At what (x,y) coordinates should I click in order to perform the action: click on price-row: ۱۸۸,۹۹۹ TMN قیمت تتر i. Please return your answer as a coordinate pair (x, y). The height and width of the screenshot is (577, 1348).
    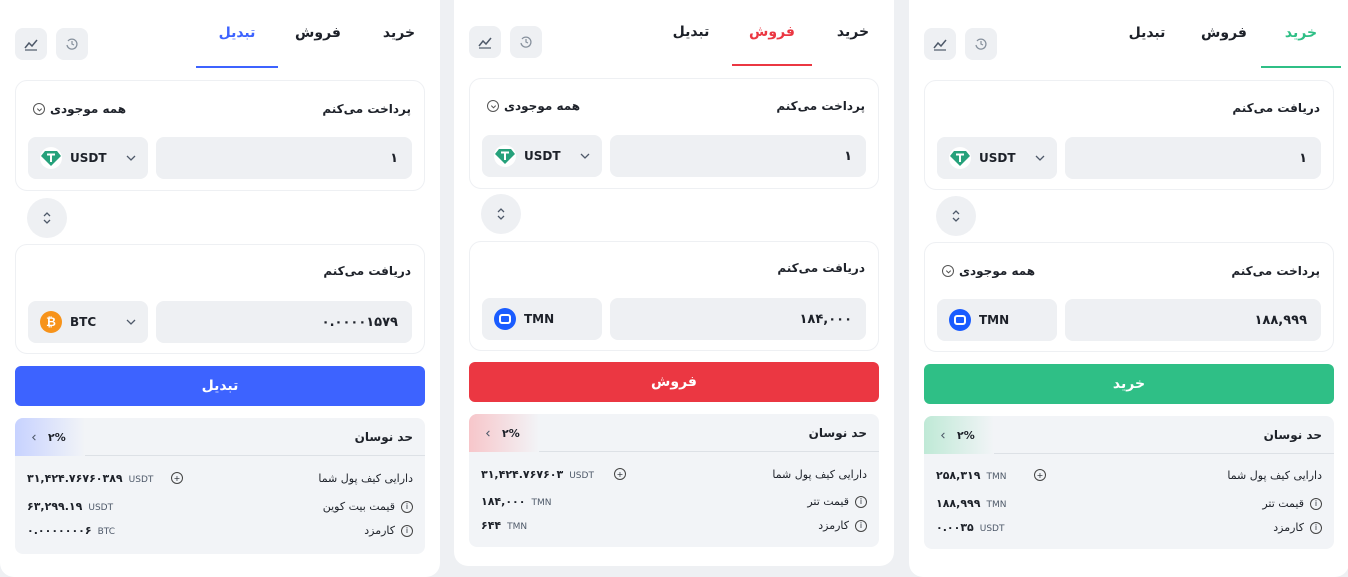
    Looking at the image, I should click on (1129, 505).